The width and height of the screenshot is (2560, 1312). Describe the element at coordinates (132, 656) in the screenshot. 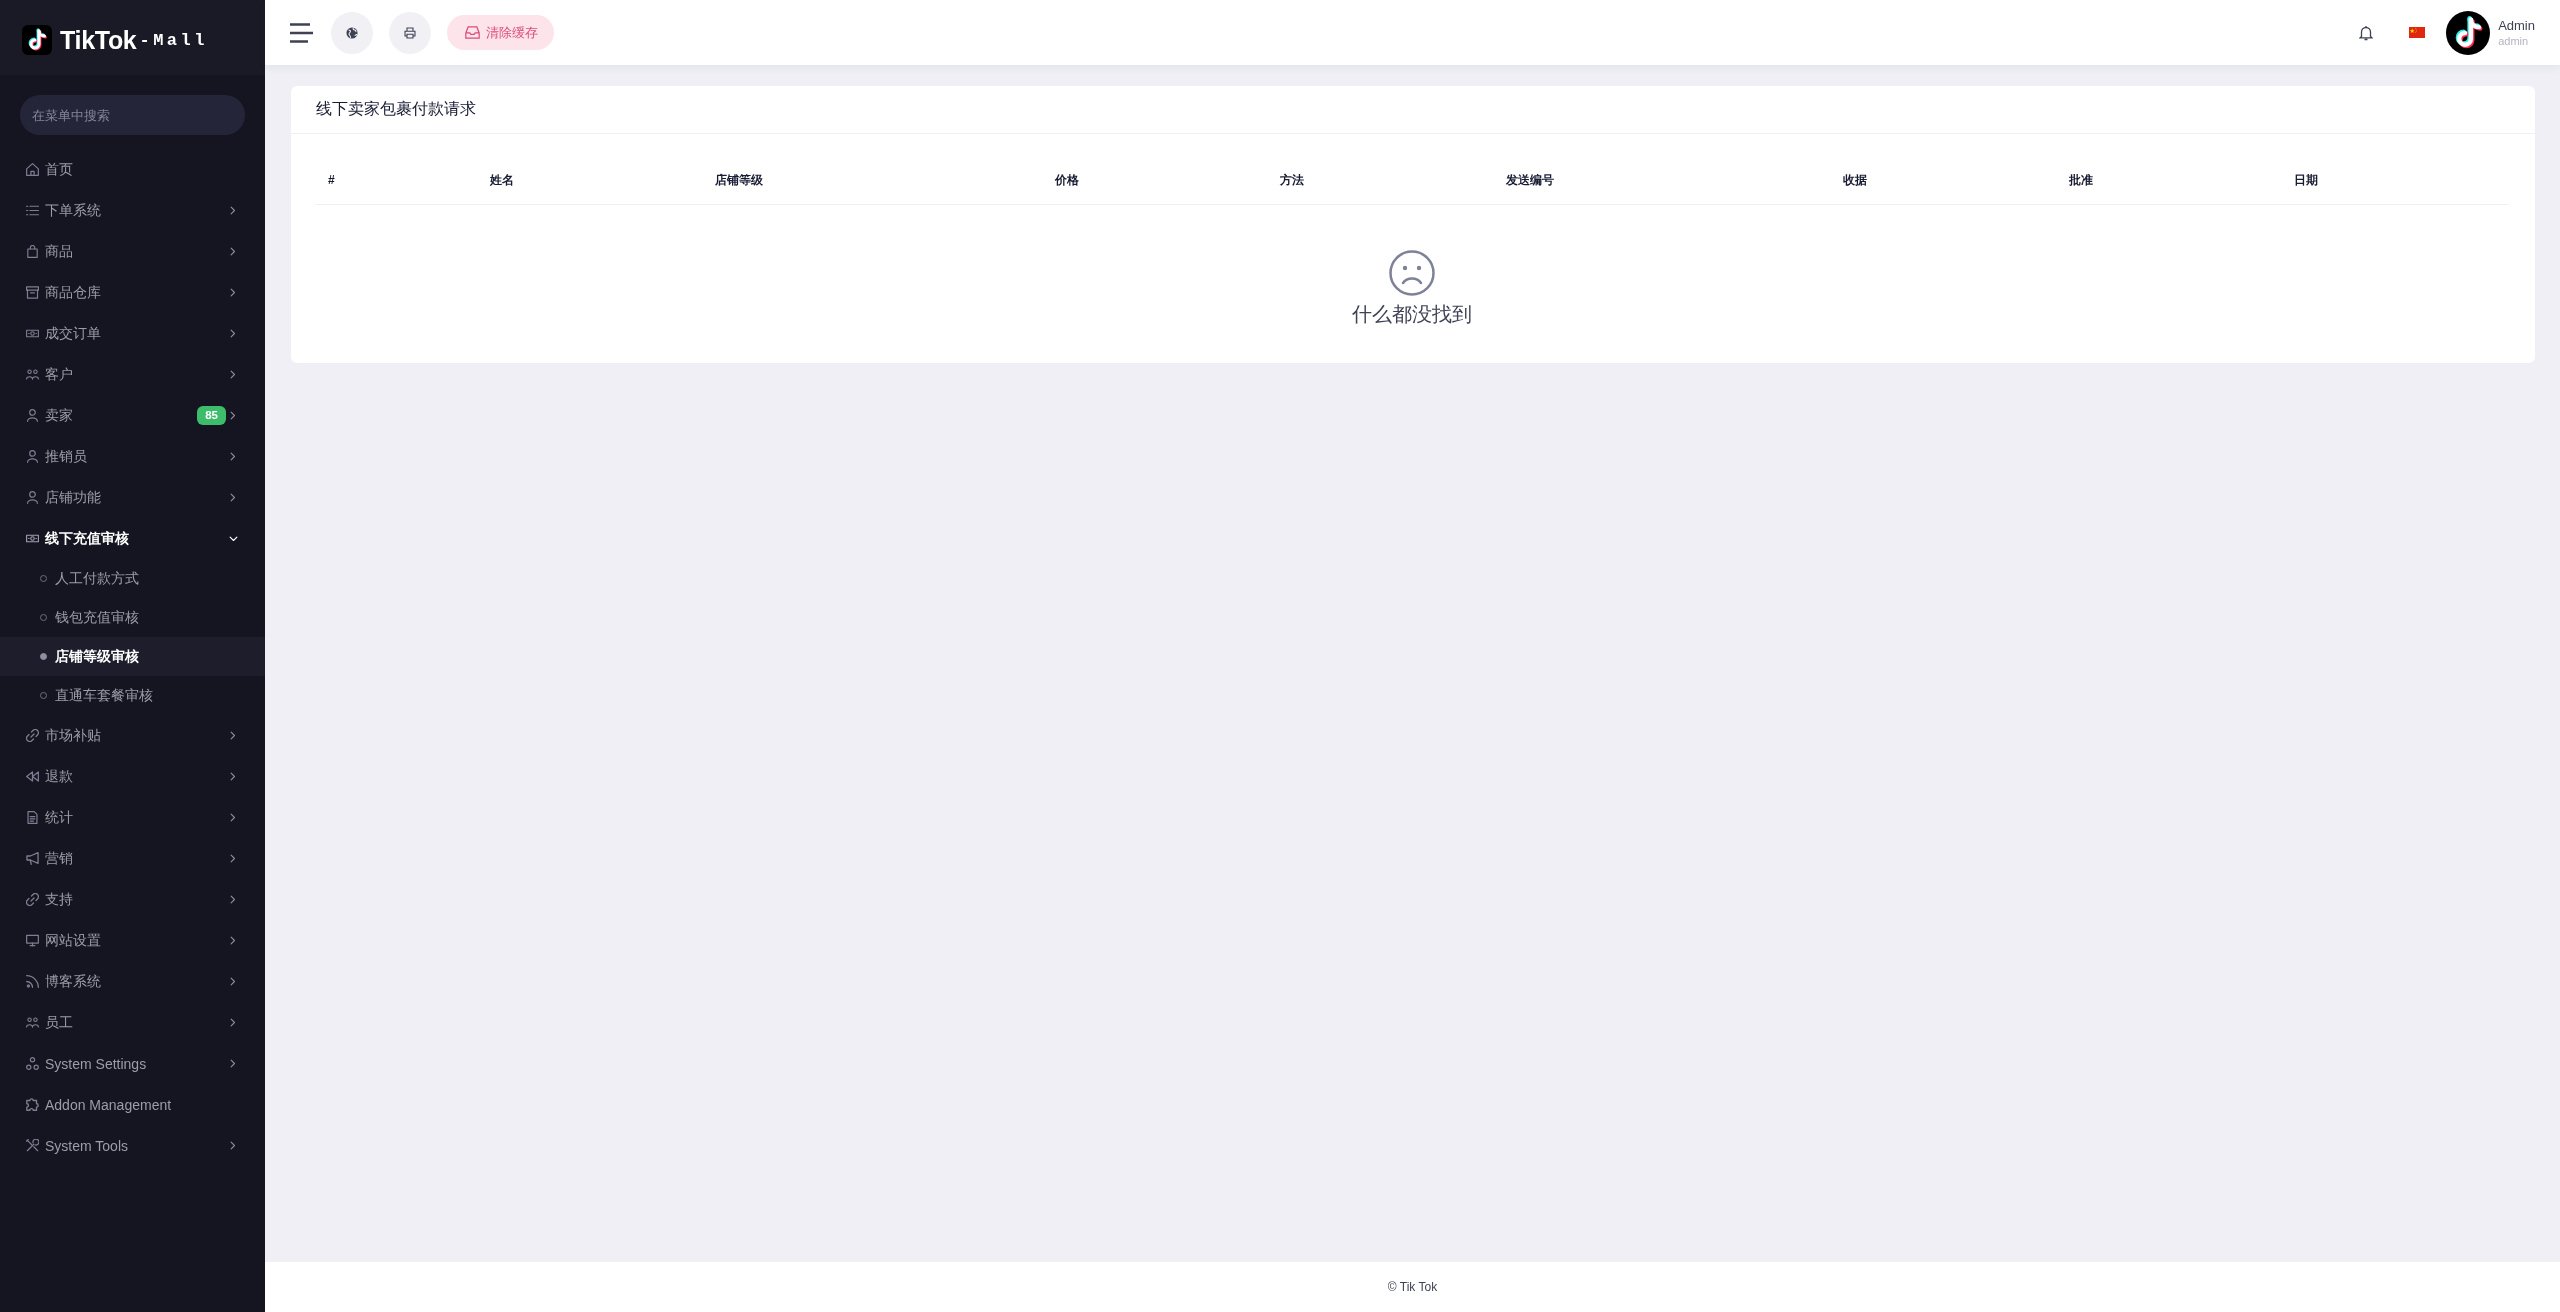

I see `submenu-item: 店铺等级审核` at that location.